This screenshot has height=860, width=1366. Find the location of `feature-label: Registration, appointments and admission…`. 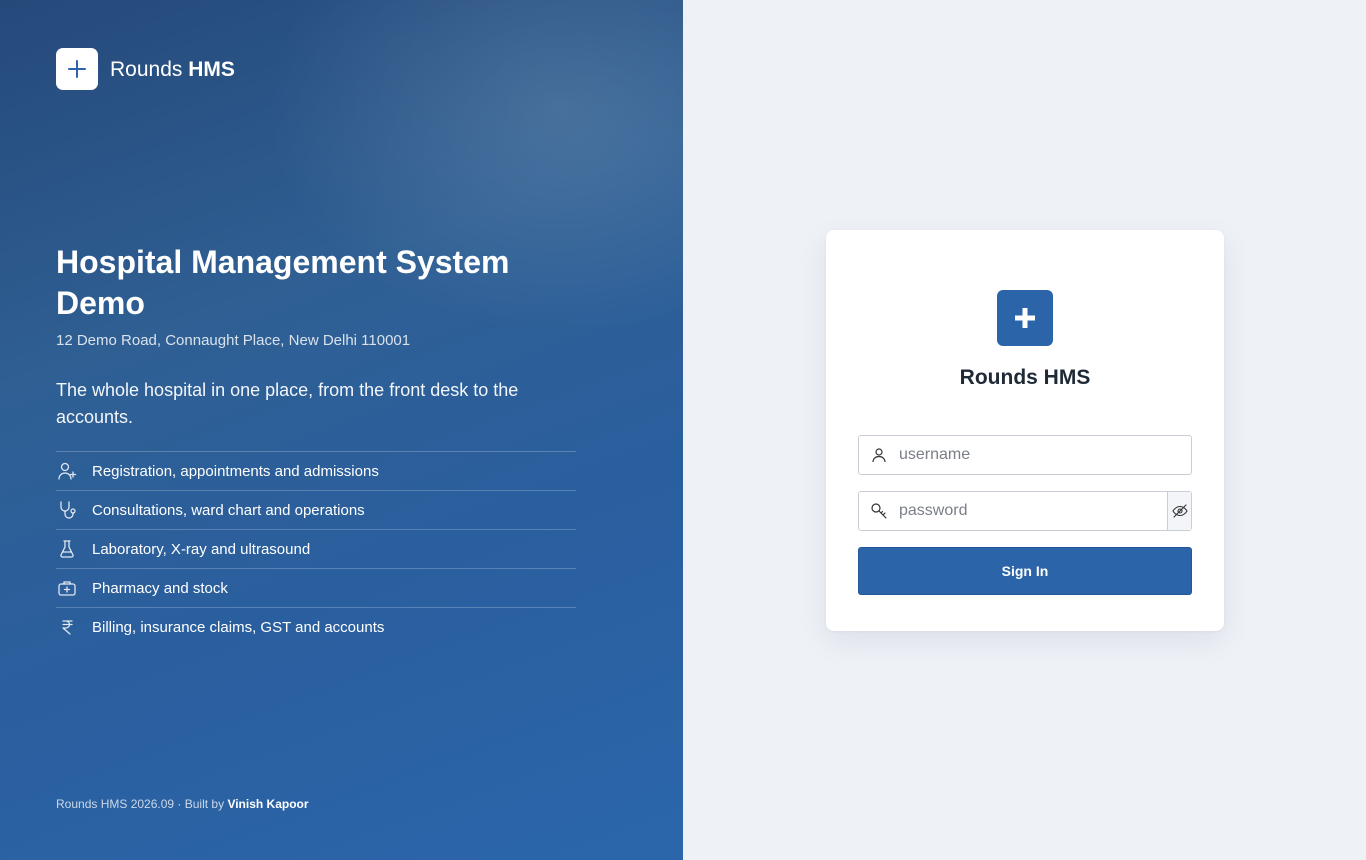

feature-label: Registration, appointments and admission… is located at coordinates (235, 471).